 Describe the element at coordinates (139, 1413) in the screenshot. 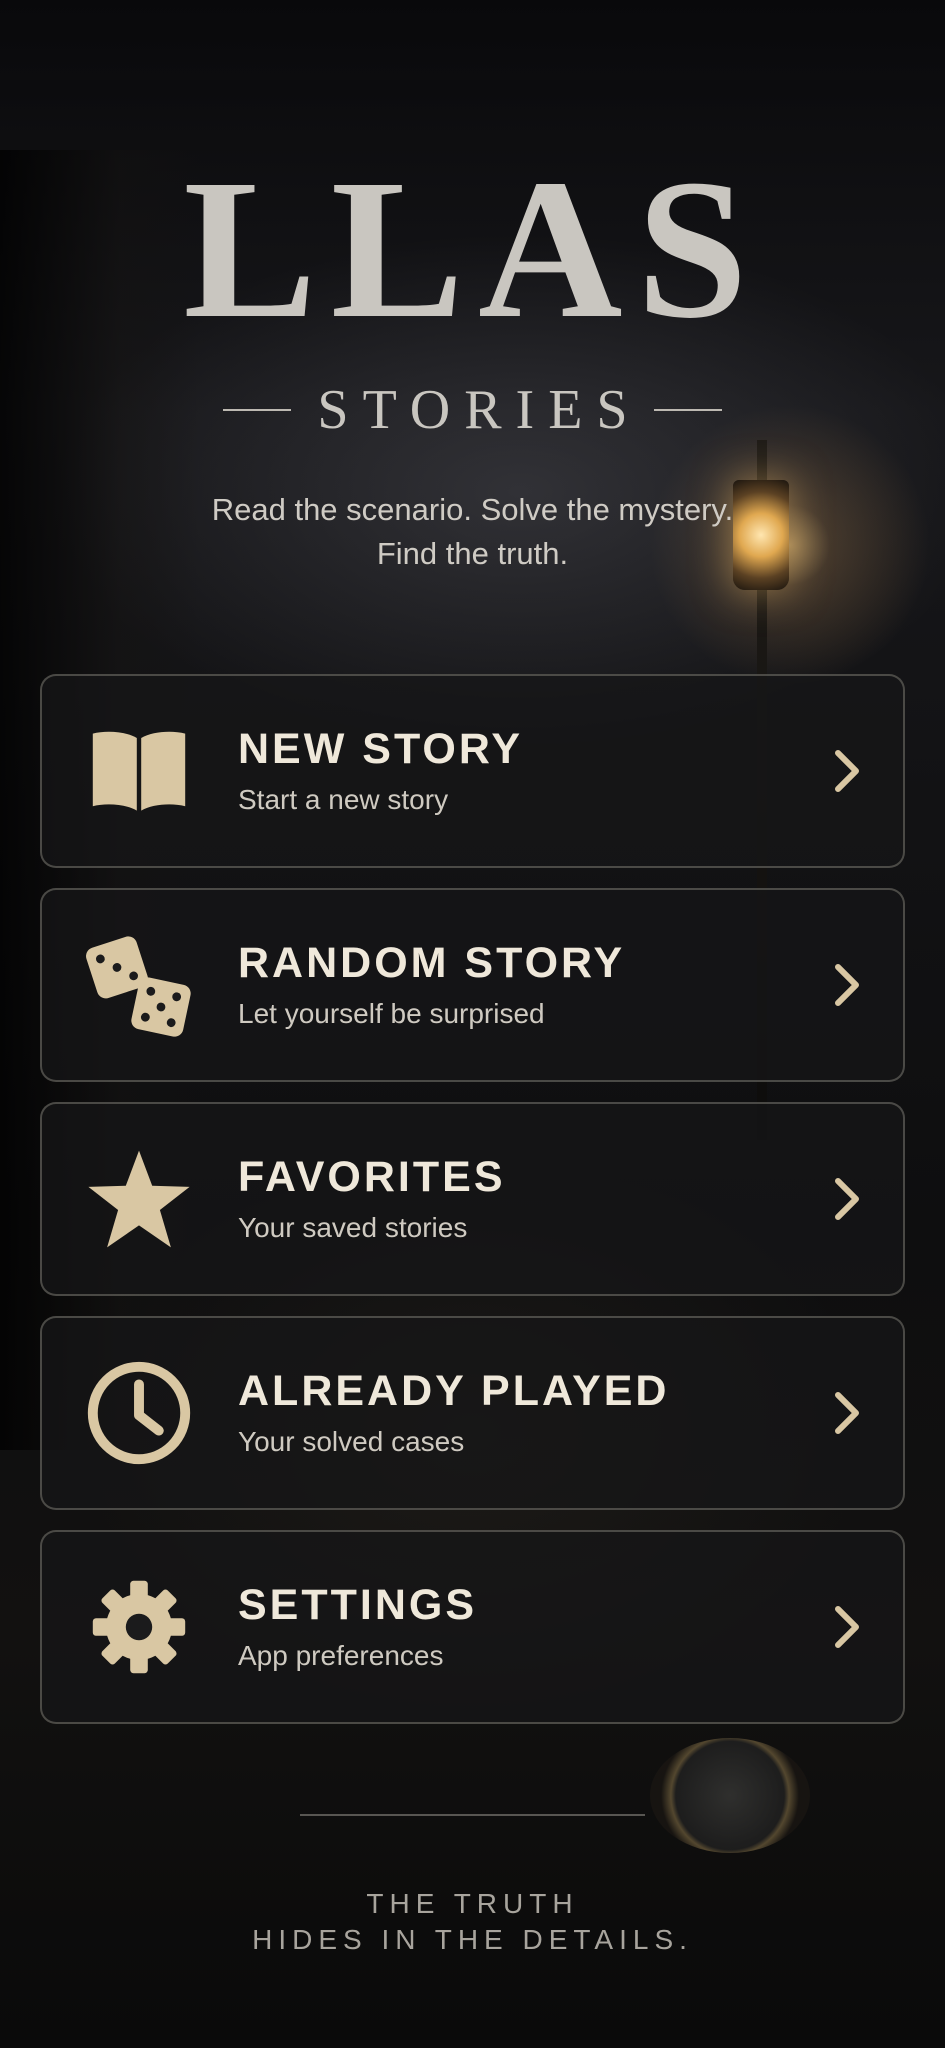

I see `clock-icon` at that location.